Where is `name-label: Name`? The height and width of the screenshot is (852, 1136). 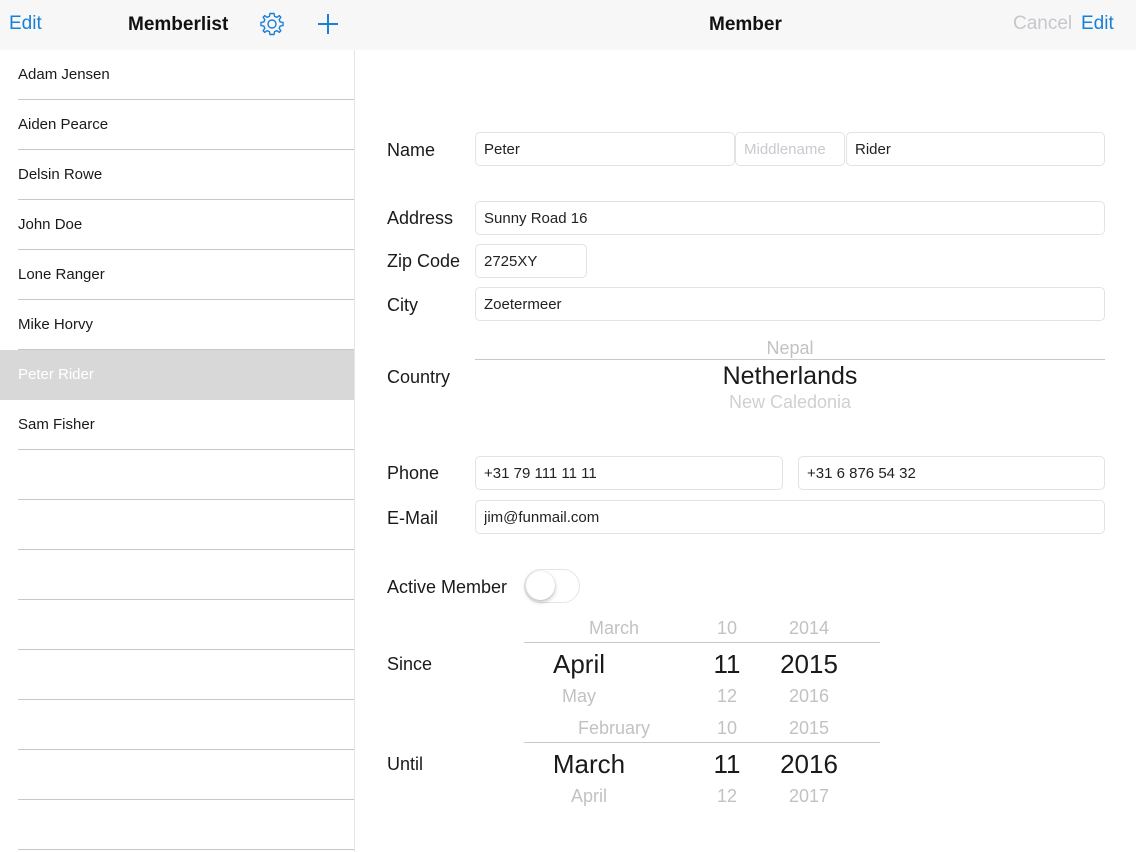 name-label: Name is located at coordinates (411, 150).